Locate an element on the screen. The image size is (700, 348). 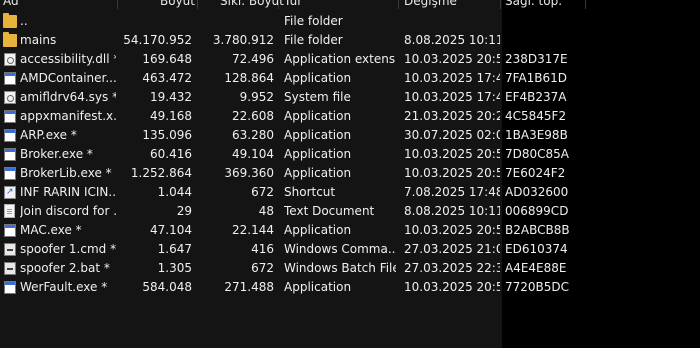
column-header-modified: Değişme is located at coordinates (430, 4).